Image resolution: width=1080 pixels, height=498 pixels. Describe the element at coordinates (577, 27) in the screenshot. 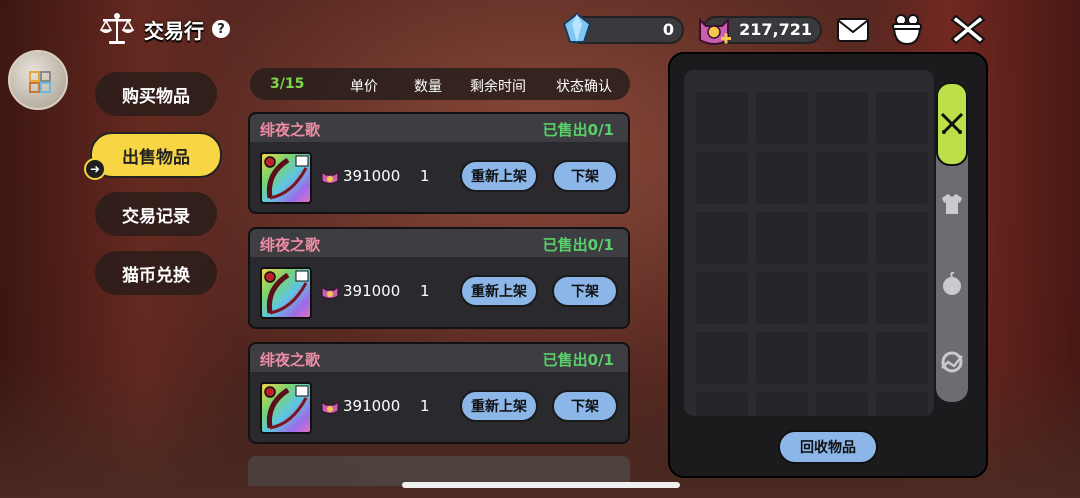

I see `diamond-icon` at that location.